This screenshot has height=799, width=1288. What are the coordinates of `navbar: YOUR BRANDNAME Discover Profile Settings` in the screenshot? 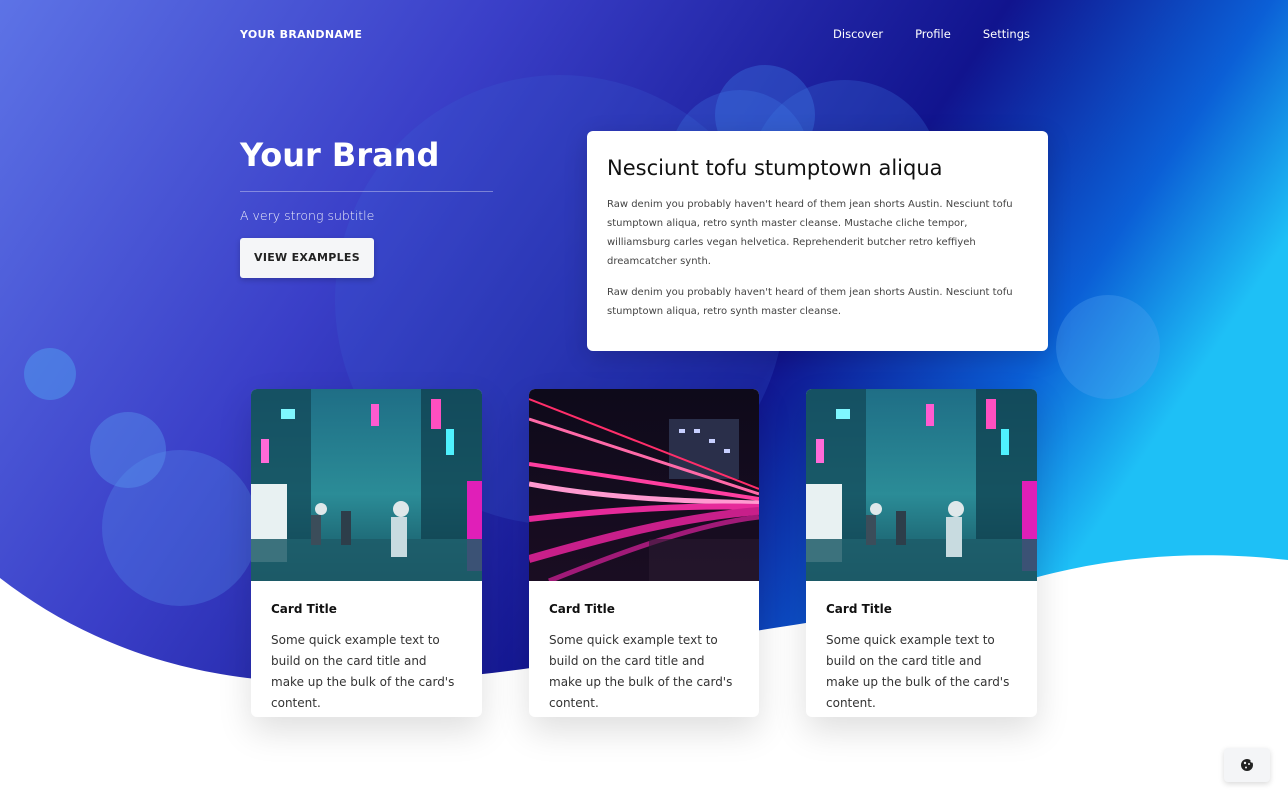 It's located at (635, 34).